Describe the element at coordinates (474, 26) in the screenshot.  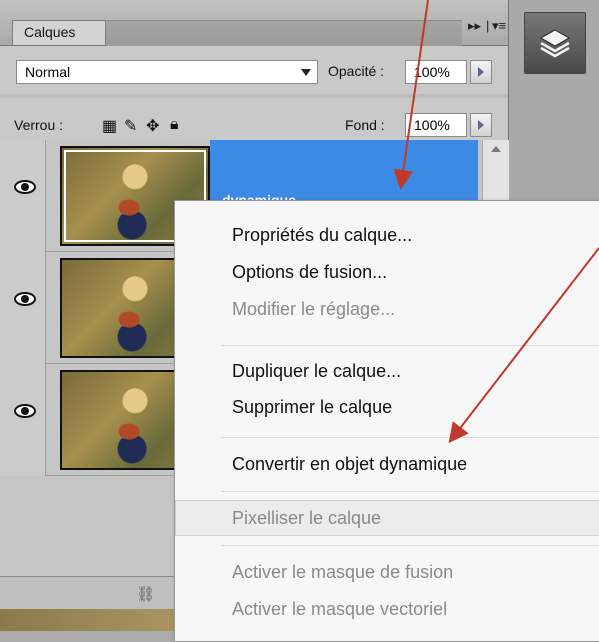
I see `collapse-icon: ▸▸` at that location.